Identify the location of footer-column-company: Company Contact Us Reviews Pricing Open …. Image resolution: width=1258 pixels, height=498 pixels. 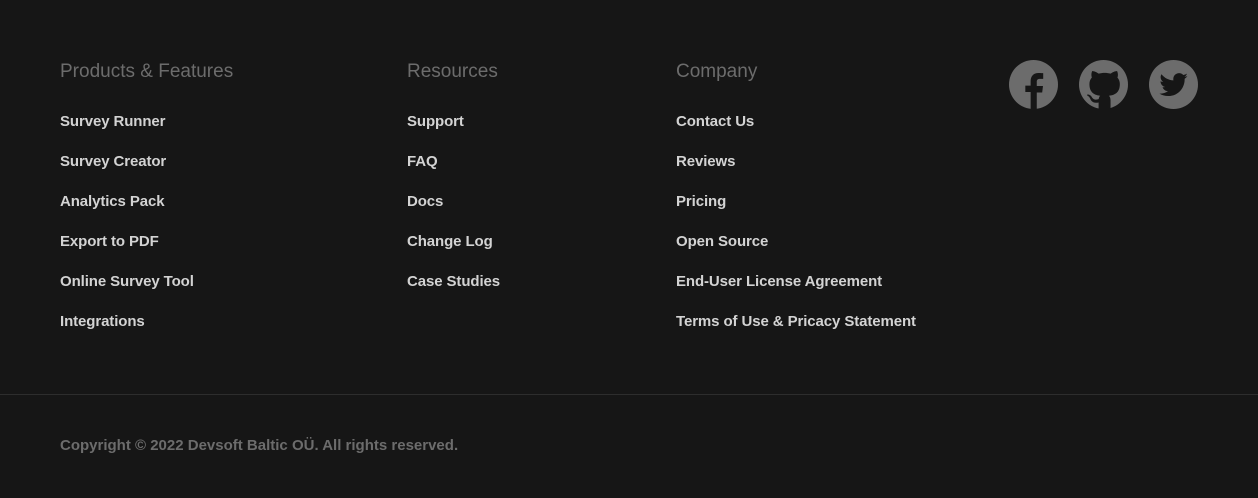
(796, 206).